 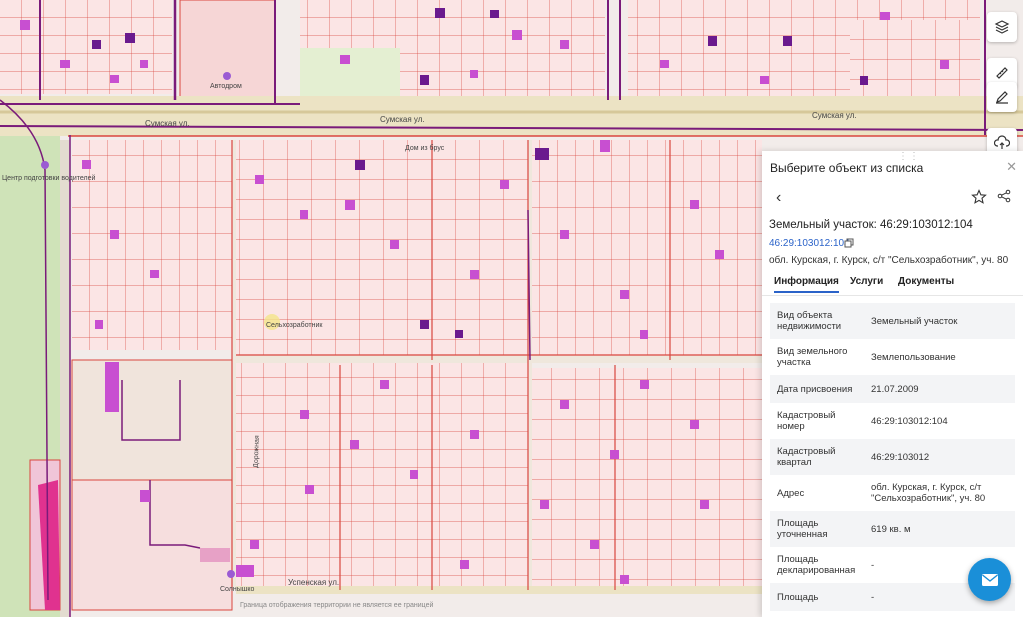 What do you see at coordinates (812, 357) in the screenshot?
I see `info-label: Вид земельного участка` at bounding box center [812, 357].